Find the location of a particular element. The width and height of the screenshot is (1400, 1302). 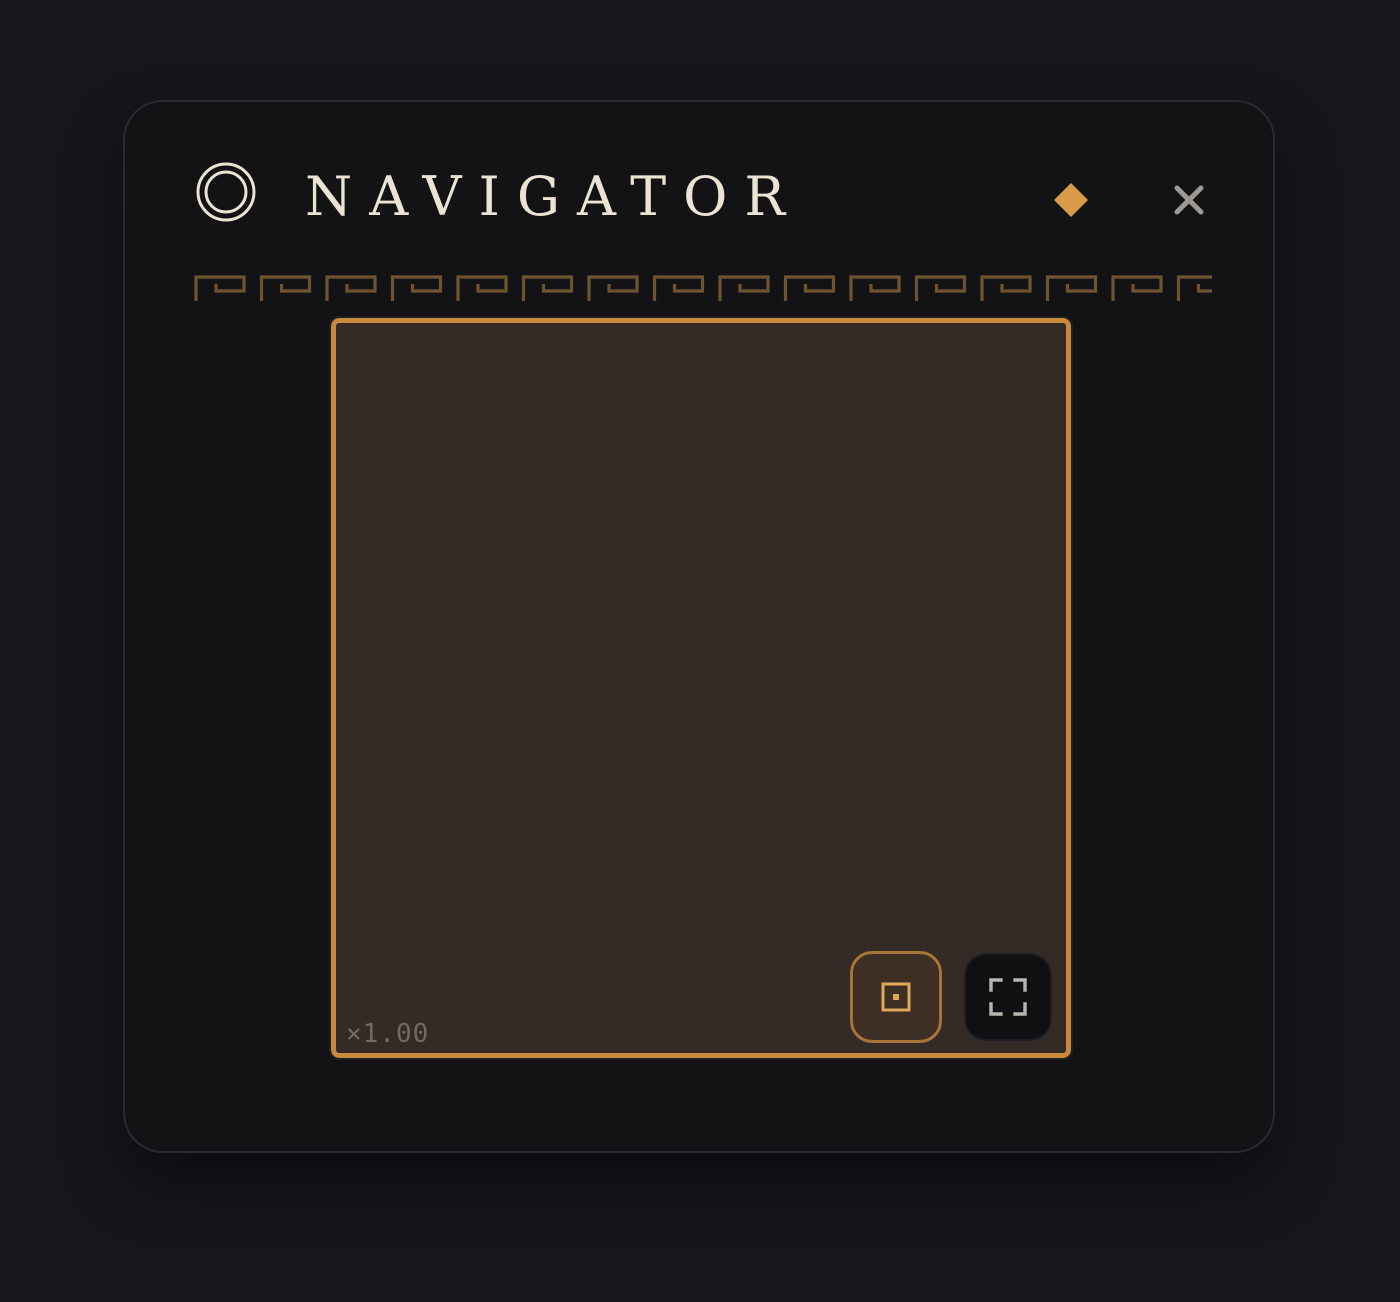

greek-key-divider is located at coordinates (703, 288).